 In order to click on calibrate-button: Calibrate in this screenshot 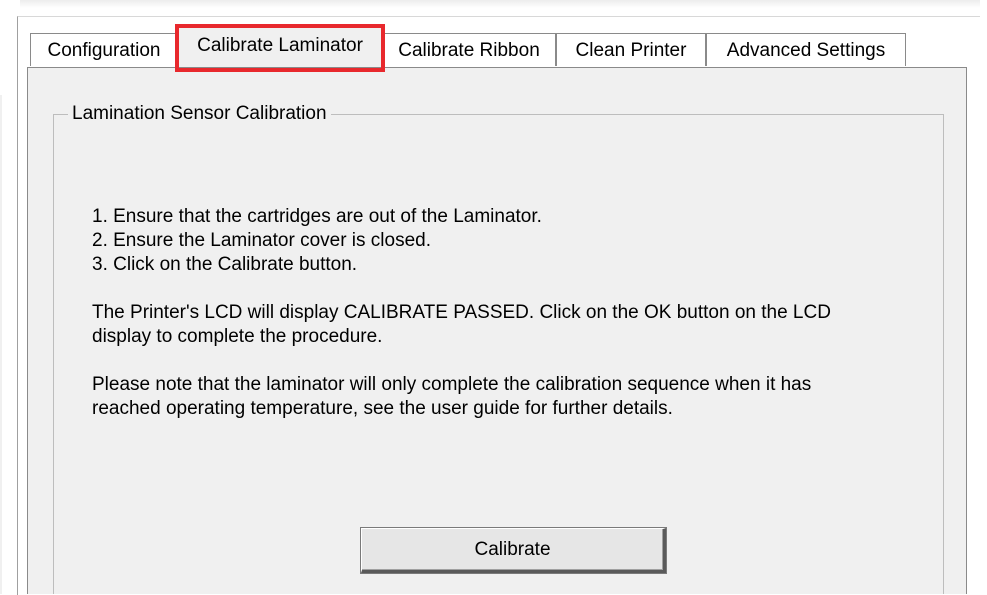, I will do `click(513, 550)`.